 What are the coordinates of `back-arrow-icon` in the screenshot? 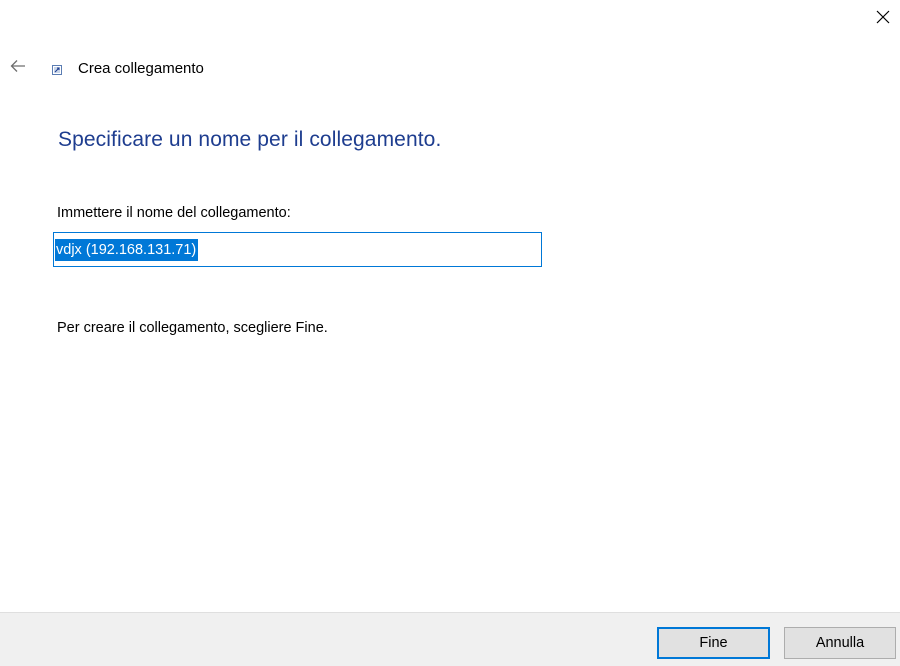 It's located at (18, 68).